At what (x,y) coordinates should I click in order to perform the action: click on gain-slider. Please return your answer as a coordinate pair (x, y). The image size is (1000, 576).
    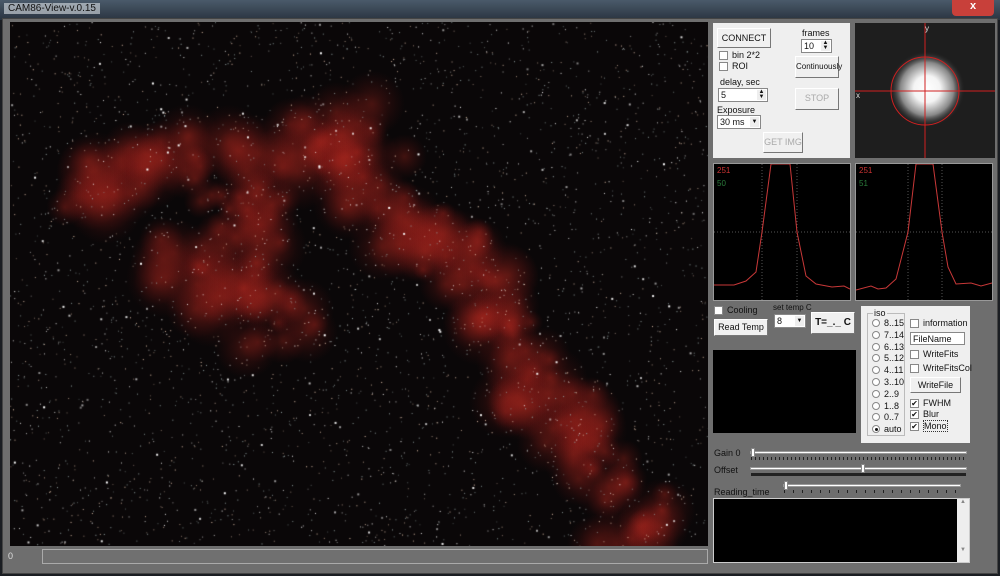
    Looking at the image, I should click on (858, 452).